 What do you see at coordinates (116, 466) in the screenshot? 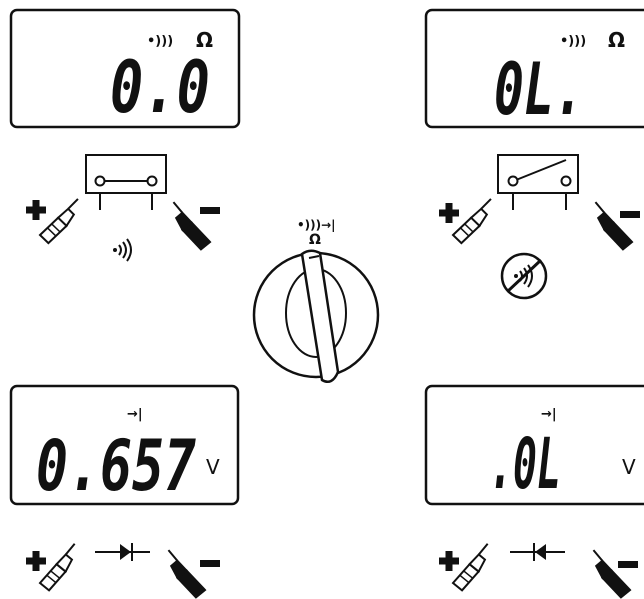
I see `lcd-reading: 0.657` at bounding box center [116, 466].